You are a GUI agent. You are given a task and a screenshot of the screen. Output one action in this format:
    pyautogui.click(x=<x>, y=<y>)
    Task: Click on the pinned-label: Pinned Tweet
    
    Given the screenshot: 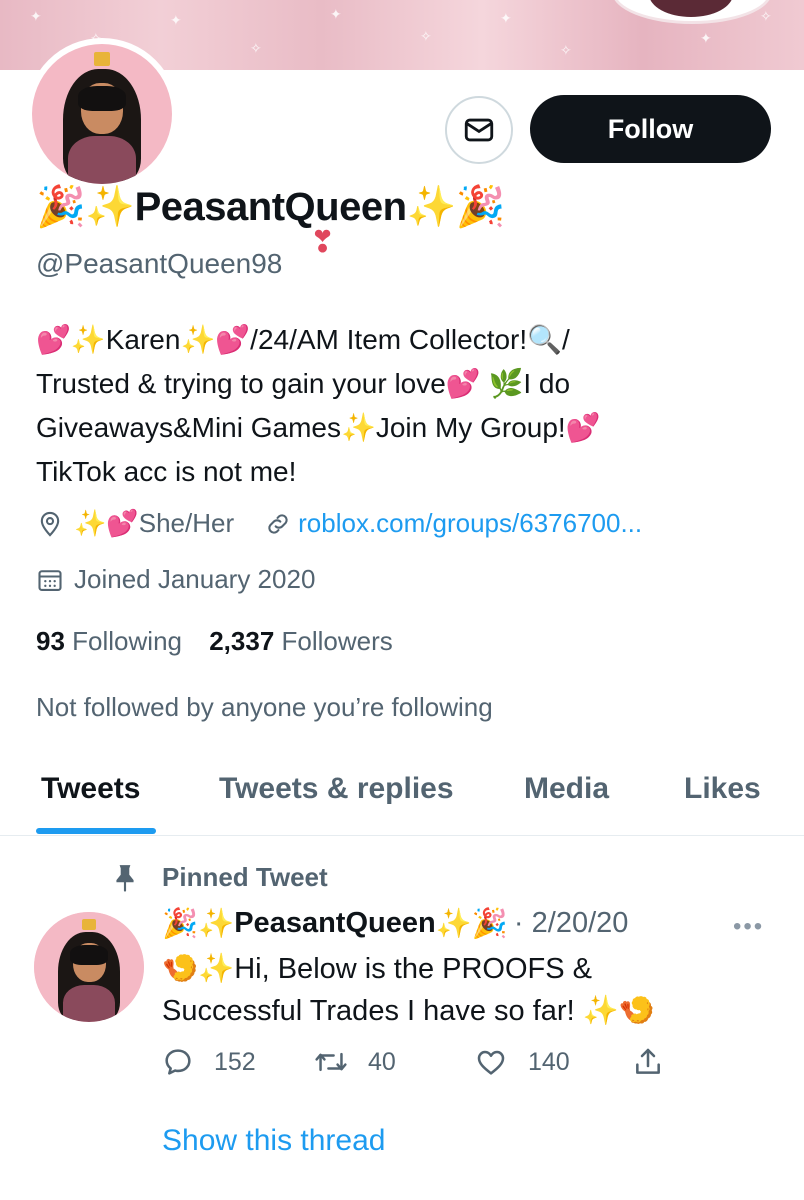 What is the action you would take?
    pyautogui.click(x=220, y=877)
    